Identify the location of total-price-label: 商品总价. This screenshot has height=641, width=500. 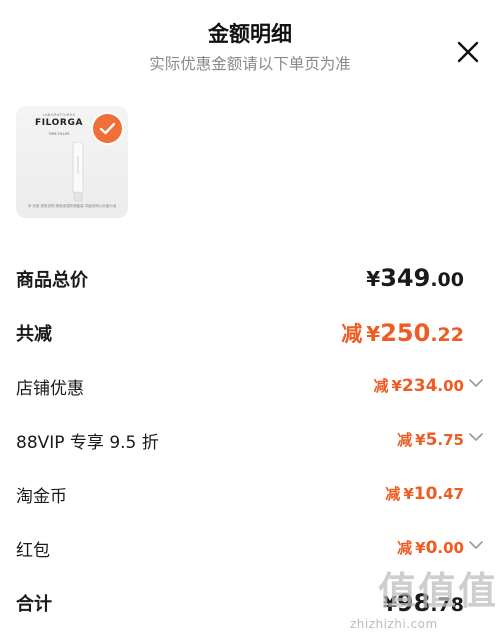
(52, 280).